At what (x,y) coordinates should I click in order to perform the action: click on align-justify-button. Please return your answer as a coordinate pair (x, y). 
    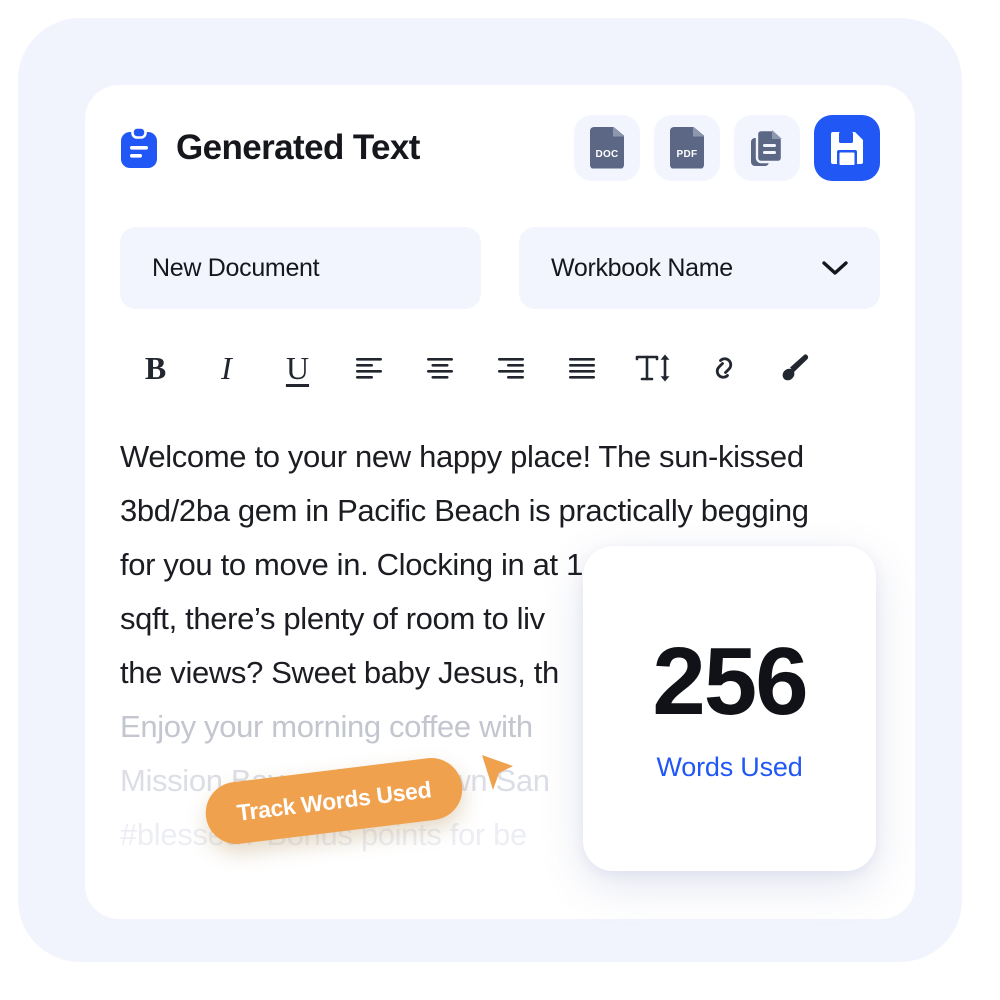
    Looking at the image, I should click on (581, 368).